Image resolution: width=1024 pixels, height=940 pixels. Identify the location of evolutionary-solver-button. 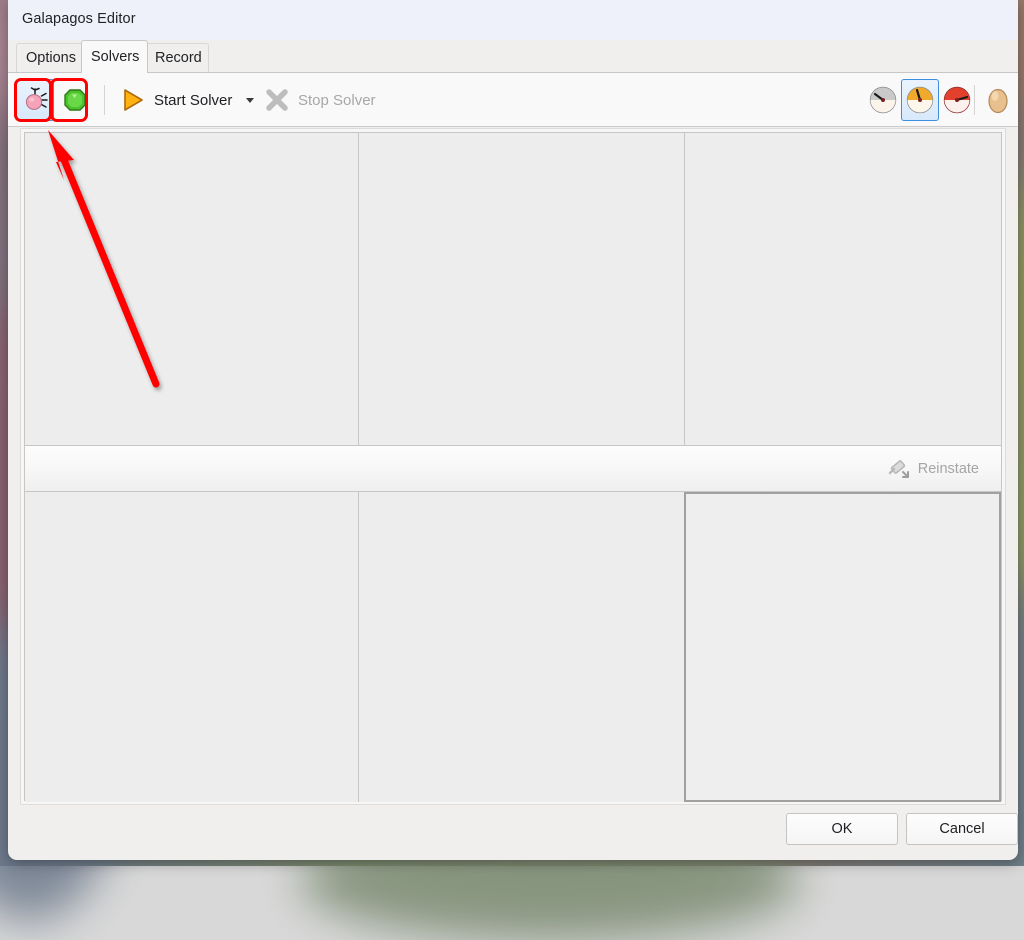
(35, 100).